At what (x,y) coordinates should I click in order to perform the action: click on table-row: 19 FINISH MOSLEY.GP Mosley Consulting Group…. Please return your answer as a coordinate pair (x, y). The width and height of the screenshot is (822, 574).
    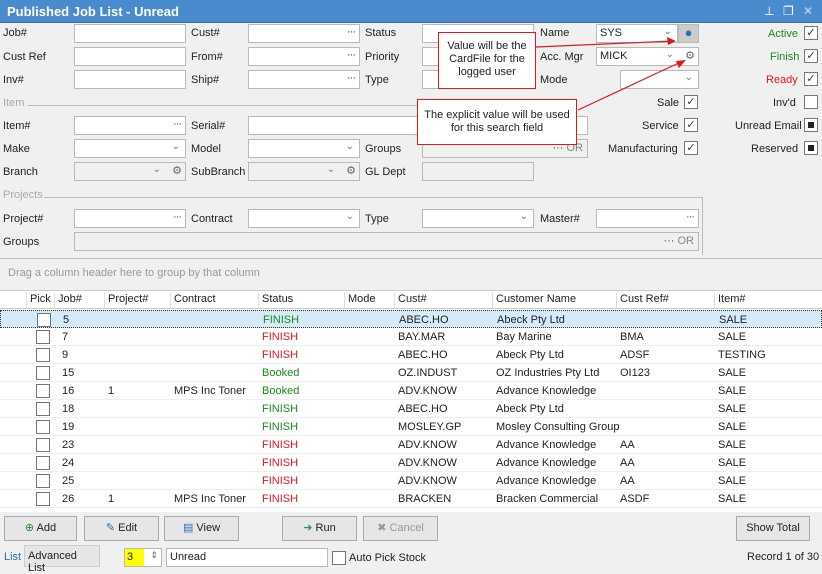
    Looking at the image, I should click on (411, 427).